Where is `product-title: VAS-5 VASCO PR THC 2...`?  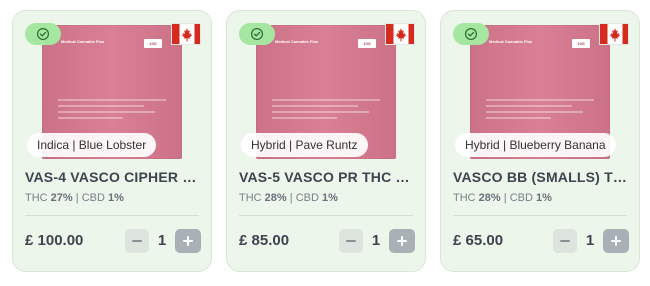
product-title: VAS-5 VASCO PR THC 2... is located at coordinates (327, 177).